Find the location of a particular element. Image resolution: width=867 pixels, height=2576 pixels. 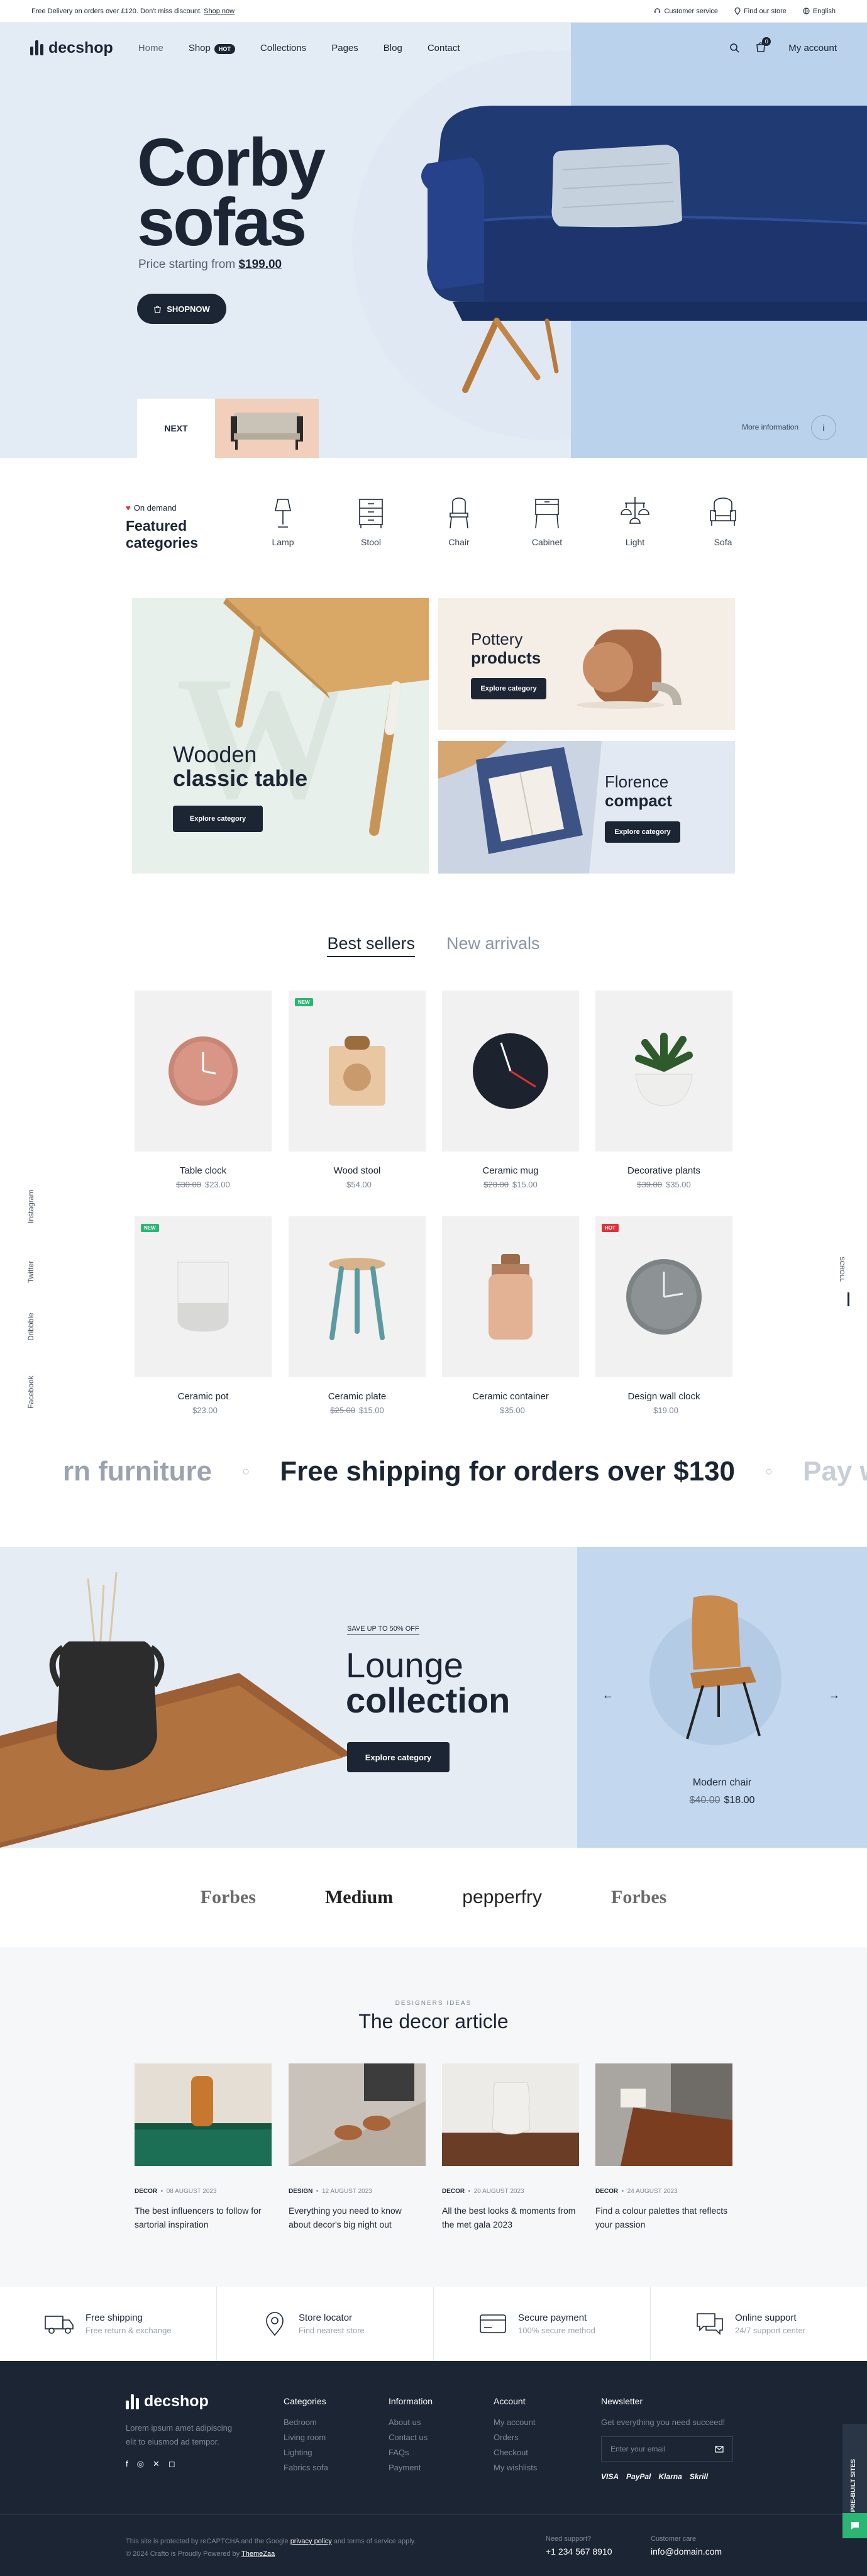

product-name: Ceramic container is located at coordinates (511, 1396).